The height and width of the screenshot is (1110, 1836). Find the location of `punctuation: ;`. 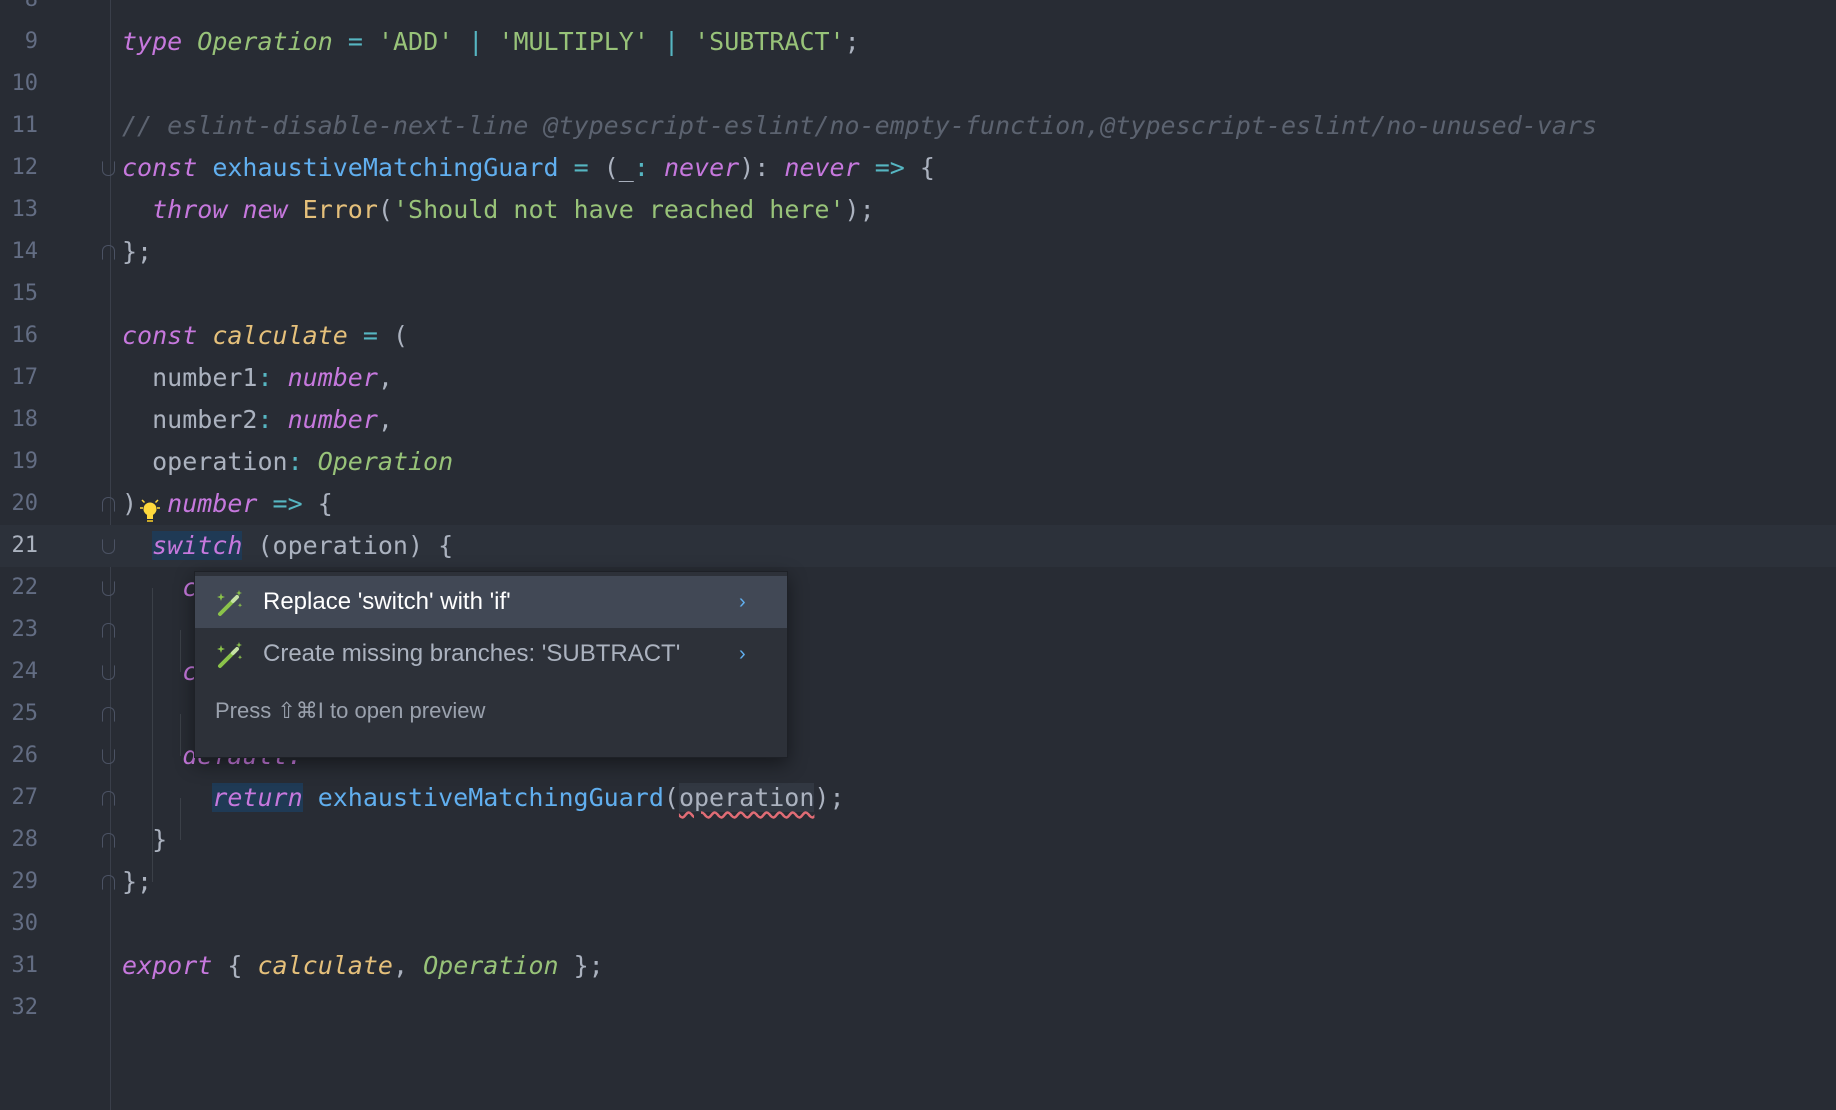

punctuation: ; is located at coordinates (852, 41).